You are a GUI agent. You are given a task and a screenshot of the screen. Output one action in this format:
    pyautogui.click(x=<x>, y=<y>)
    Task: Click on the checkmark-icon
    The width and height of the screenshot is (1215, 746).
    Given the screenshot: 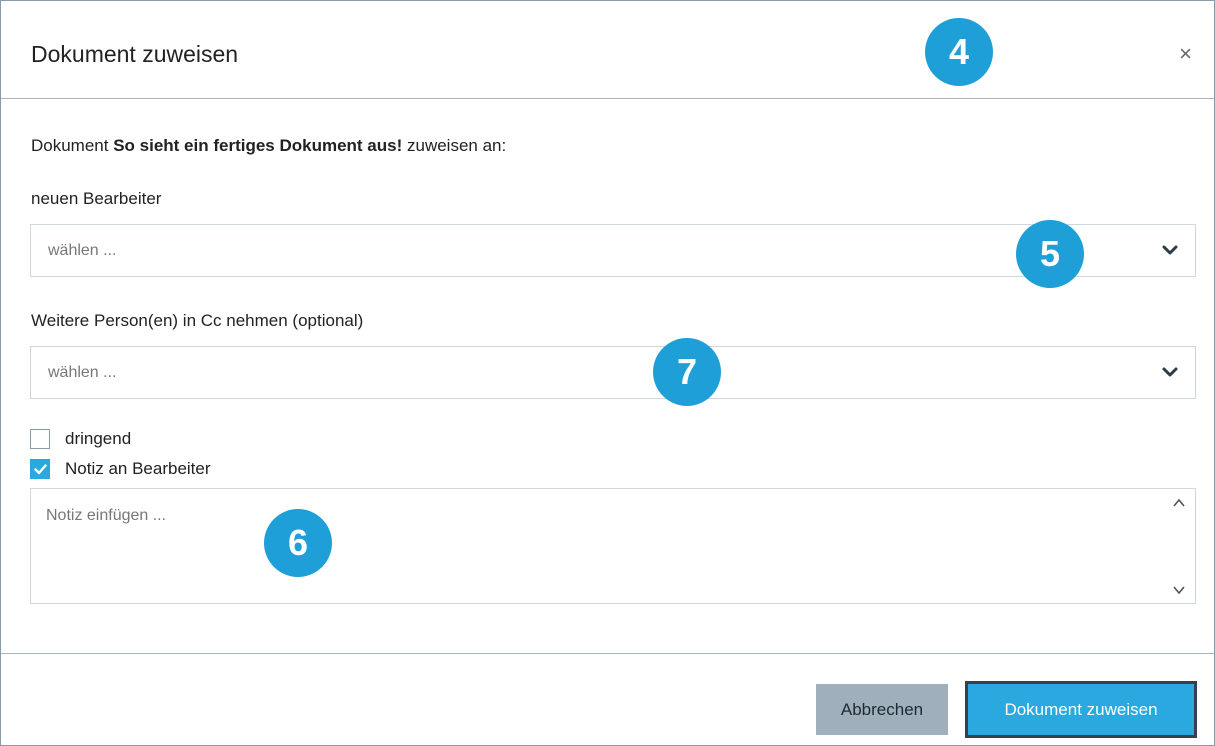 What is the action you would take?
    pyautogui.click(x=40, y=469)
    